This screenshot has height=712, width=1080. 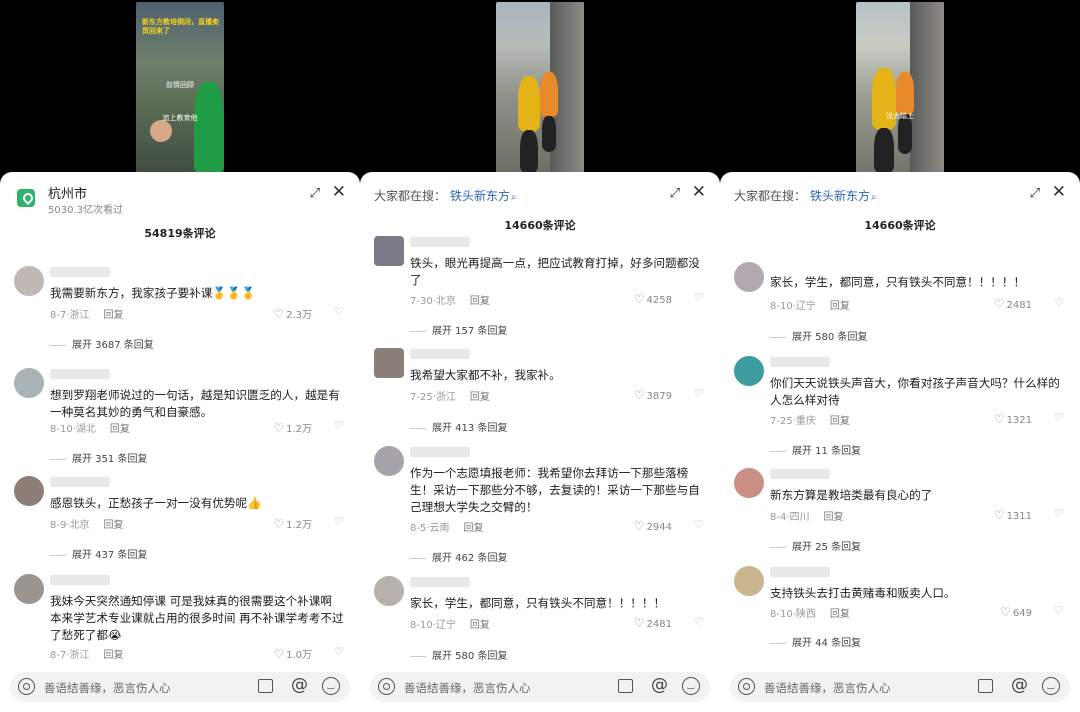 What do you see at coordinates (1013, 515) in the screenshot?
I see `like-button: 1311` at bounding box center [1013, 515].